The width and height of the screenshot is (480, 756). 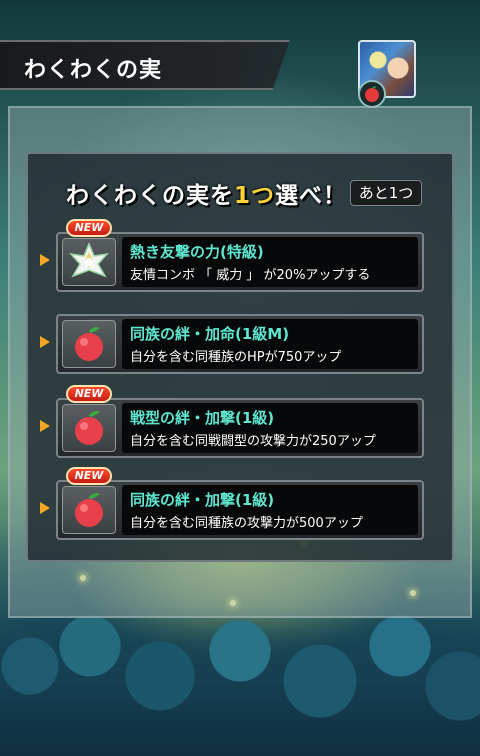 What do you see at coordinates (93, 70) in the screenshot?
I see `page-title: わくわくの実` at bounding box center [93, 70].